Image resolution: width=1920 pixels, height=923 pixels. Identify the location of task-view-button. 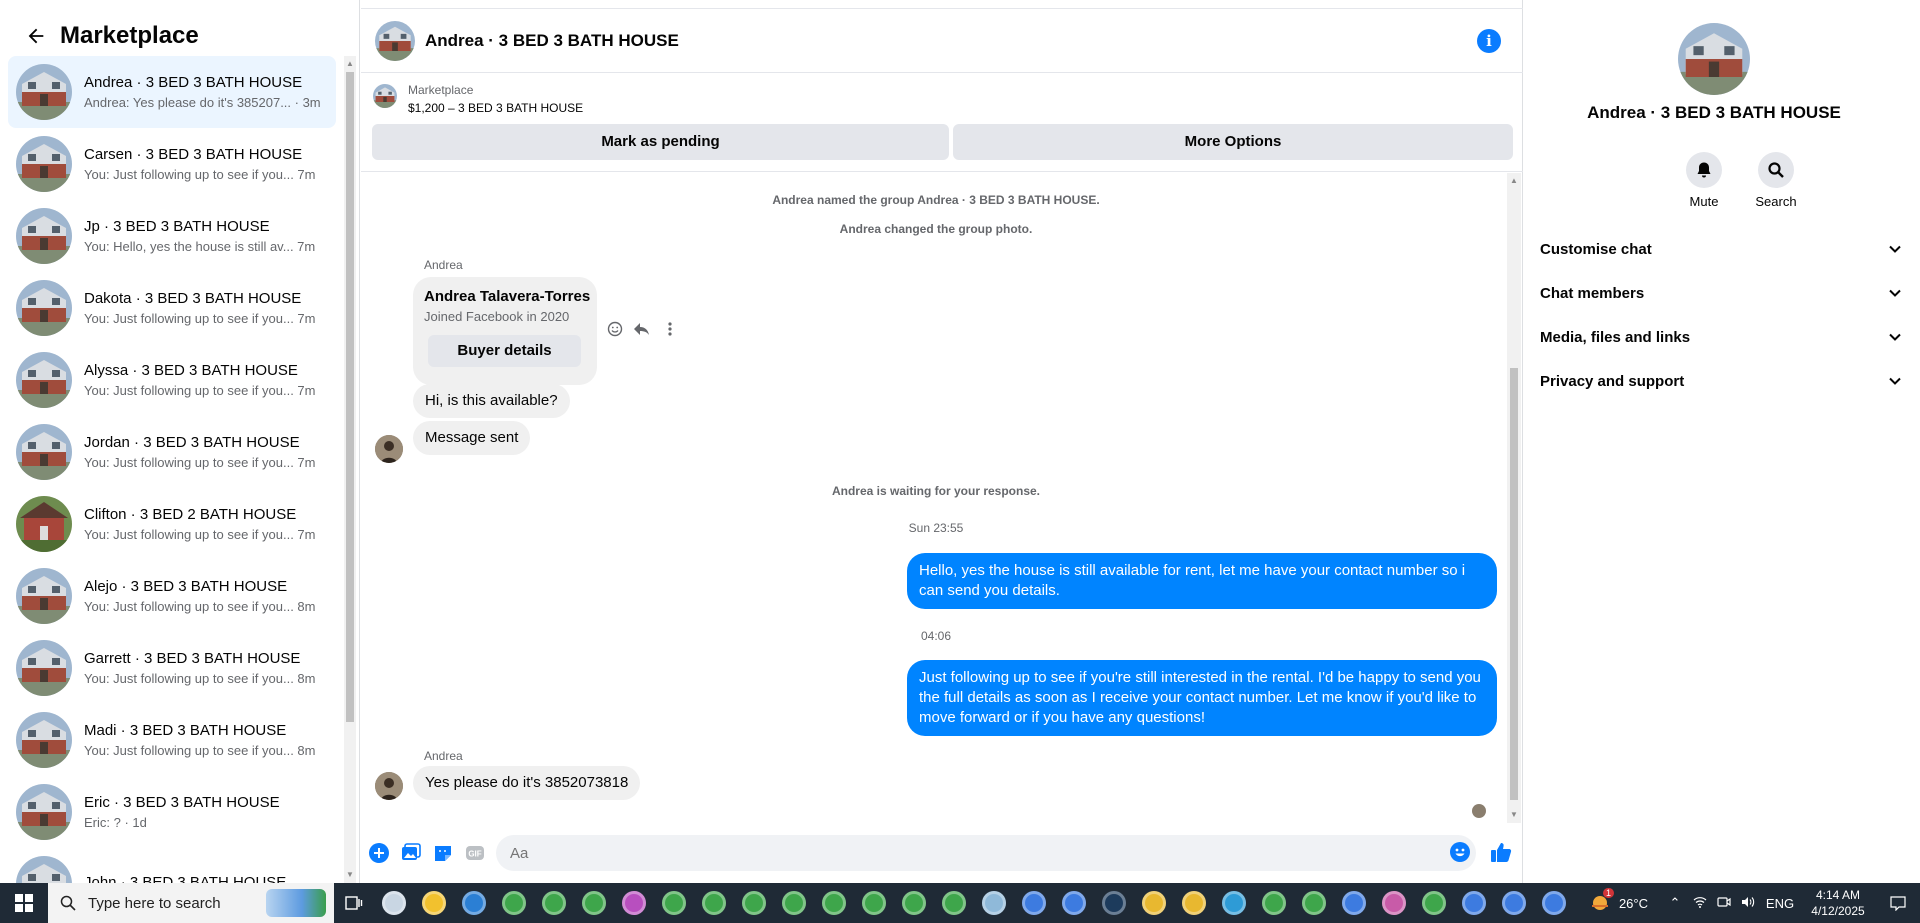
(354, 903).